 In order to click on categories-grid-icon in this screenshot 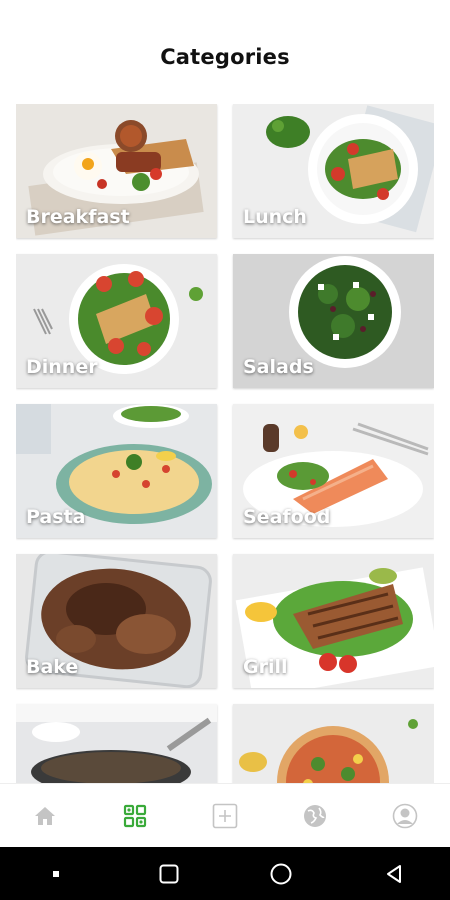, I will do `click(135, 816)`.